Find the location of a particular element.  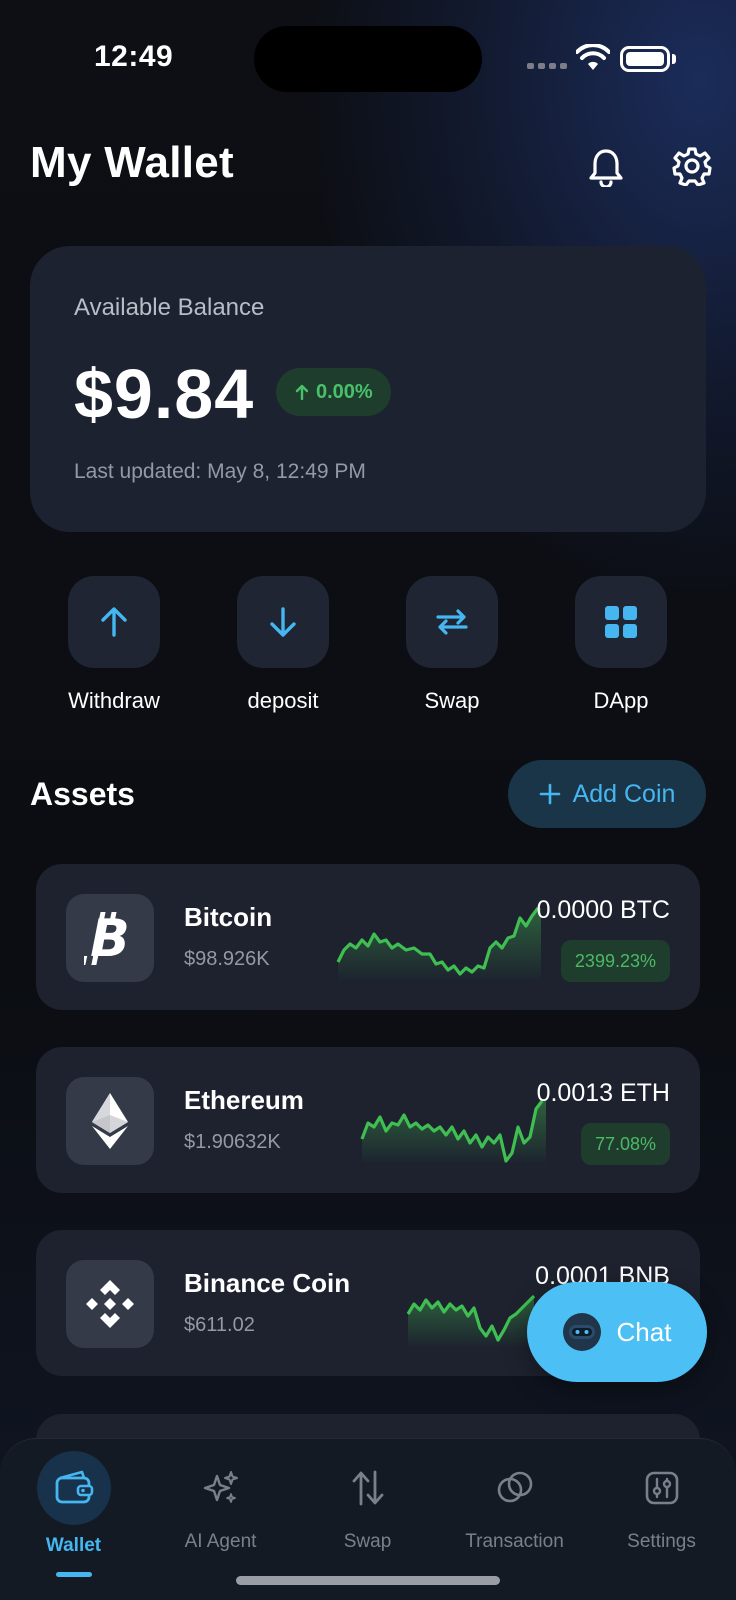

balance-amount: $9.84 is located at coordinates (164, 394).